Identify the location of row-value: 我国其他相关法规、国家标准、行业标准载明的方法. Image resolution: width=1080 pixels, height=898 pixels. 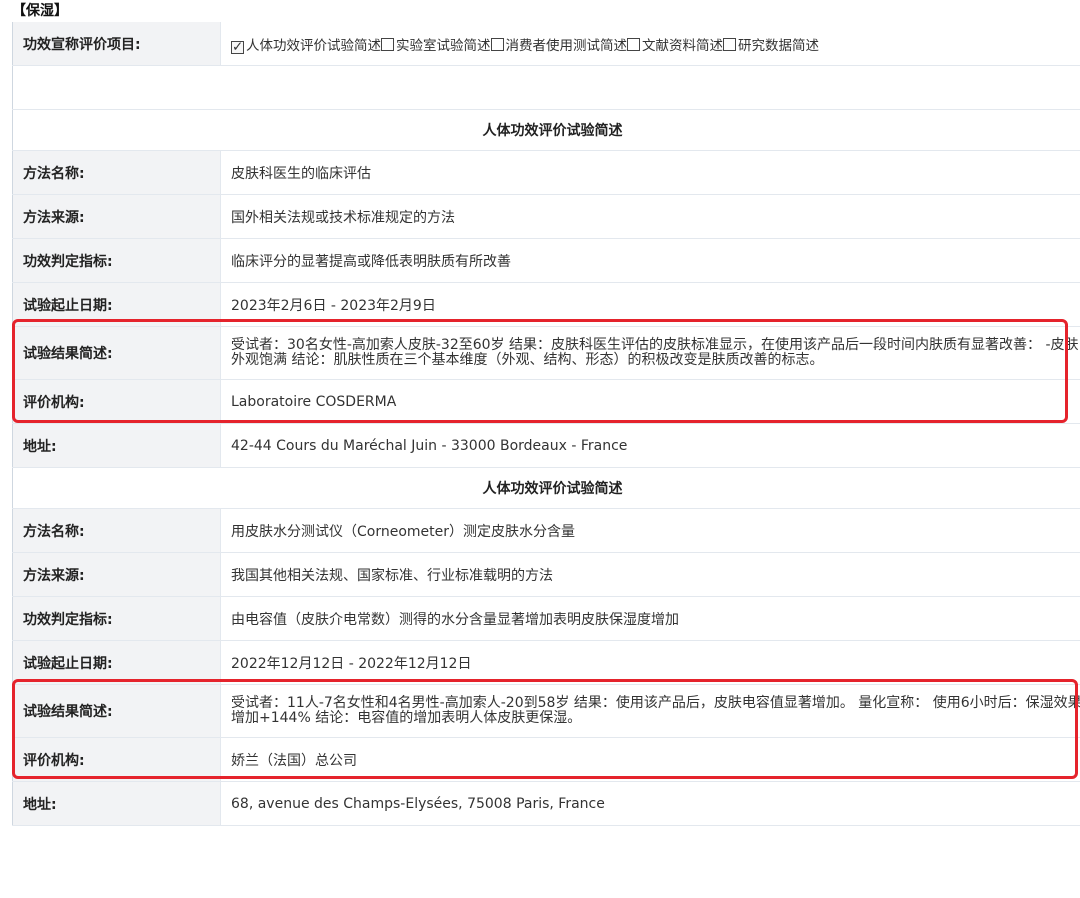
(650, 574).